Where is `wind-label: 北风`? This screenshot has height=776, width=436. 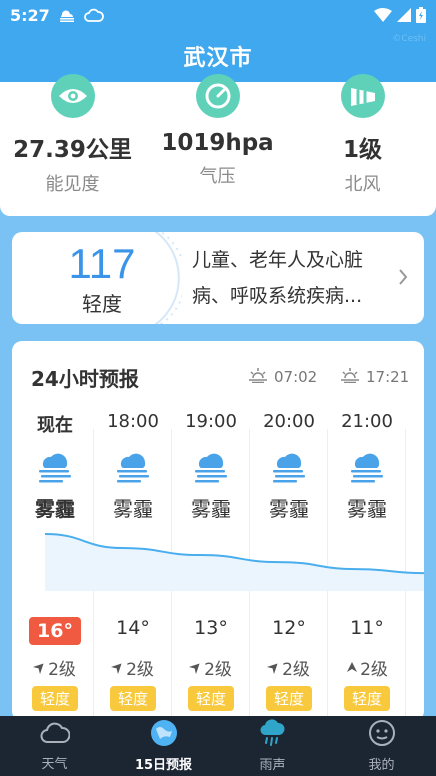 wind-label: 北风 is located at coordinates (362, 184).